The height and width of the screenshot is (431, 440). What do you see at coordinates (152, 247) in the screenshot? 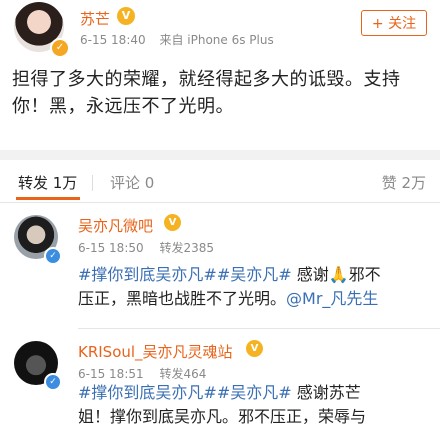
I see `repost-meta: 6-15 18:50 转发2385` at bounding box center [152, 247].